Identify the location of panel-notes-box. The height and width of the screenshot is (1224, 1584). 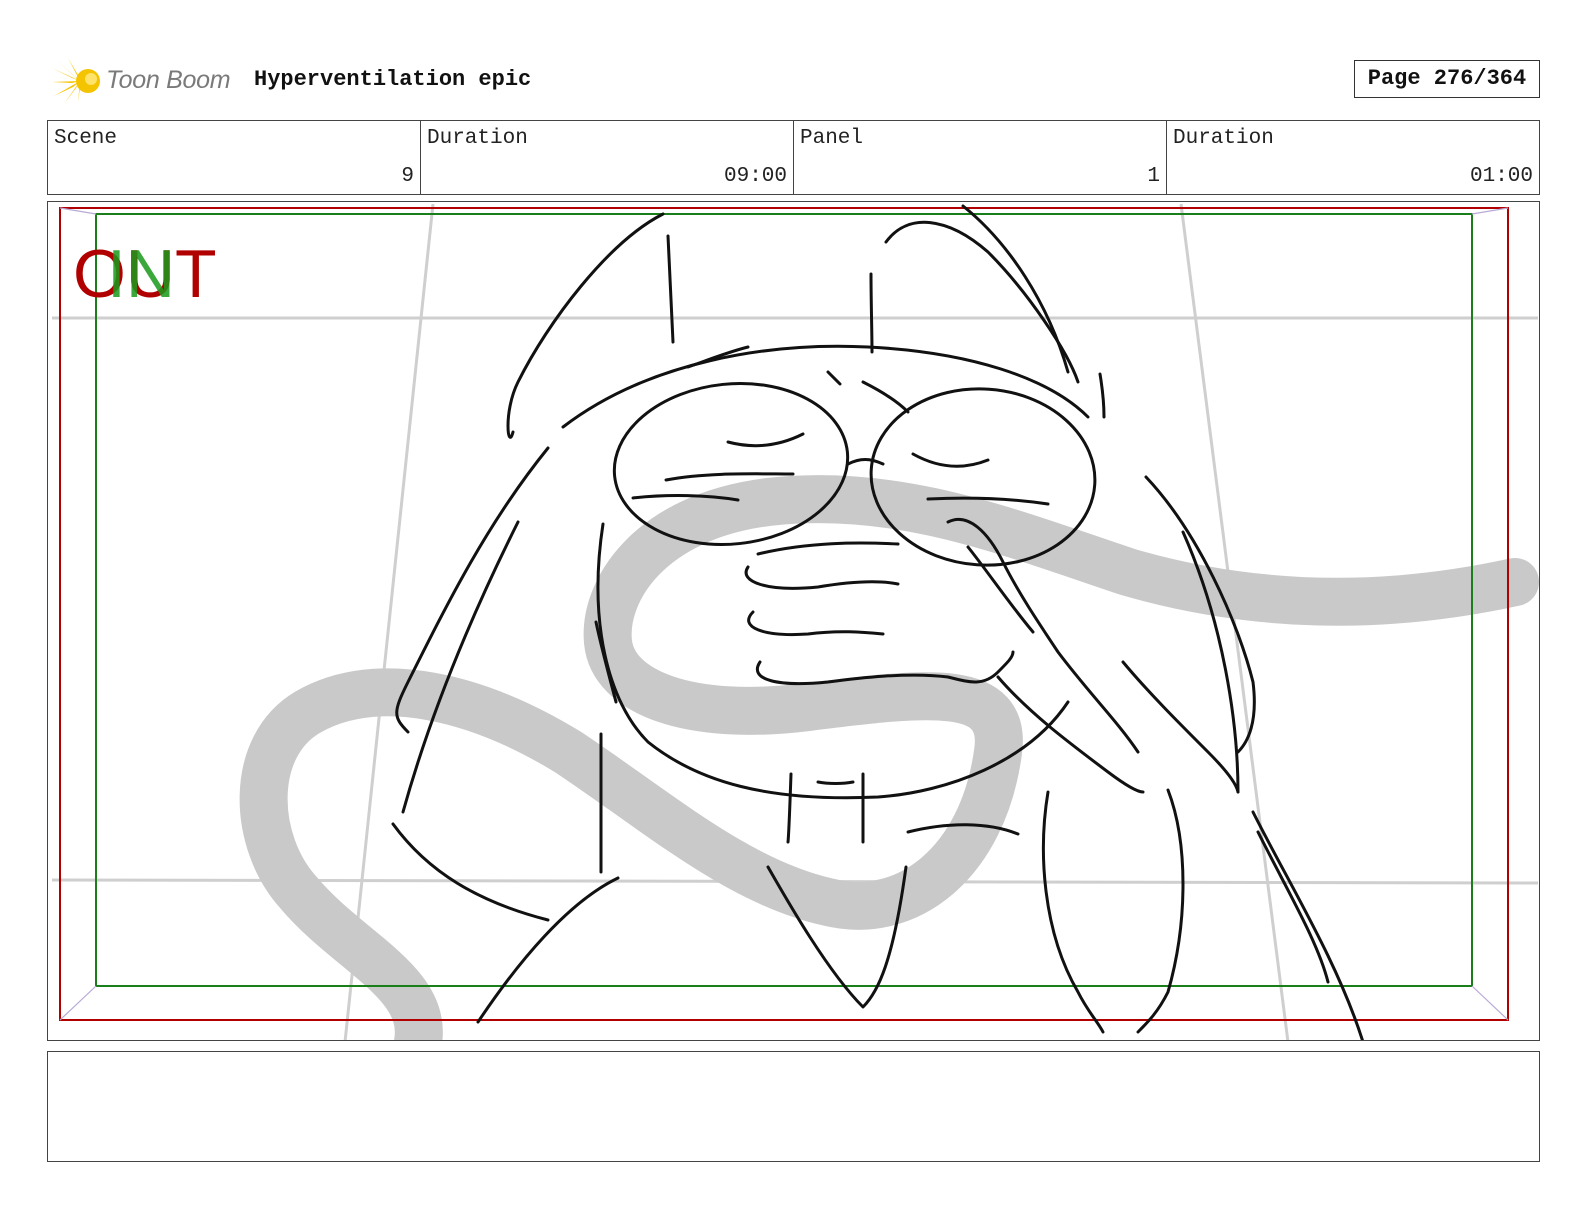
(793, 1106).